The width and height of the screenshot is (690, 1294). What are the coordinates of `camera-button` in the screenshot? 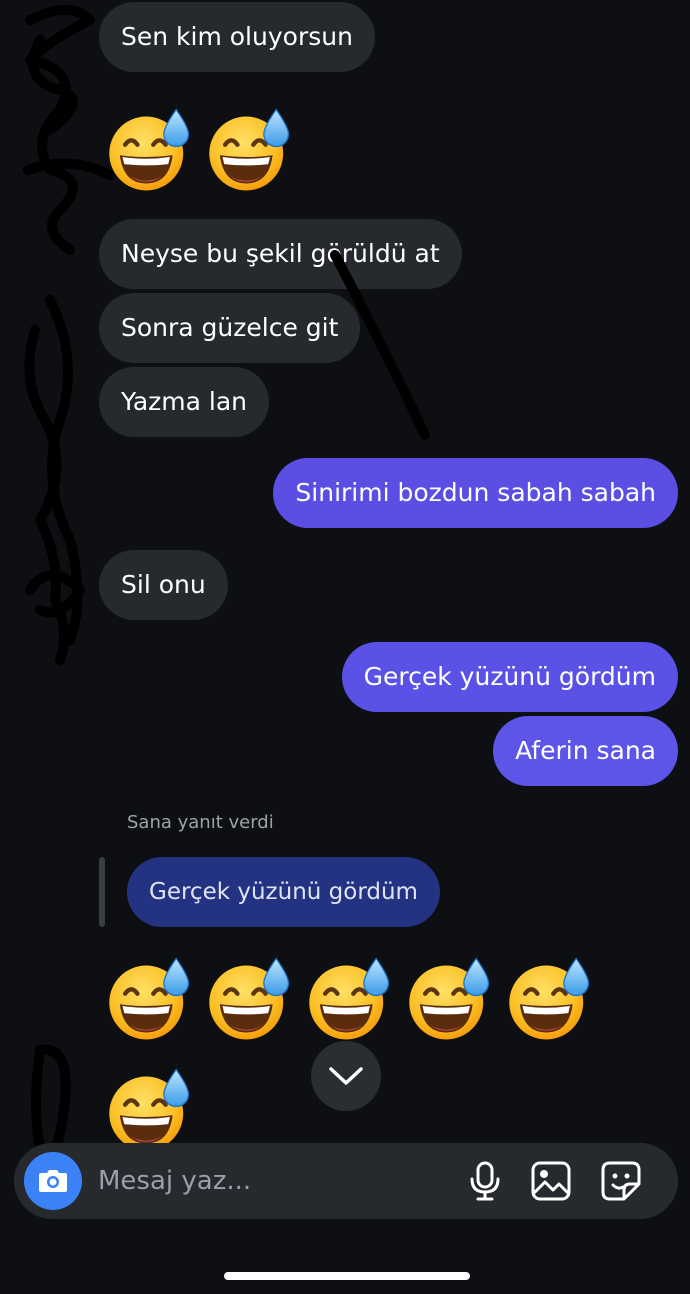 It's located at (53, 1181).